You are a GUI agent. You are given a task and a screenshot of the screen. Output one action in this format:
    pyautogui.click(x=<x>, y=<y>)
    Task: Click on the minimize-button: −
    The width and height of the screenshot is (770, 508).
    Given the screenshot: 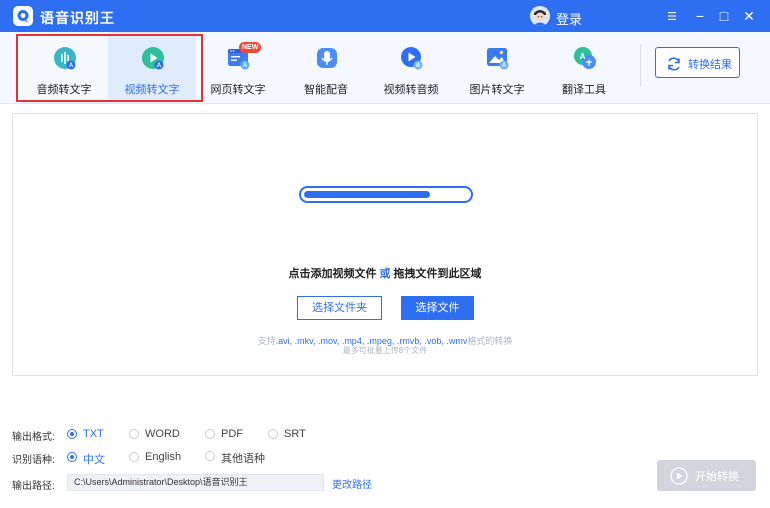 What is the action you would take?
    pyautogui.click(x=700, y=16)
    